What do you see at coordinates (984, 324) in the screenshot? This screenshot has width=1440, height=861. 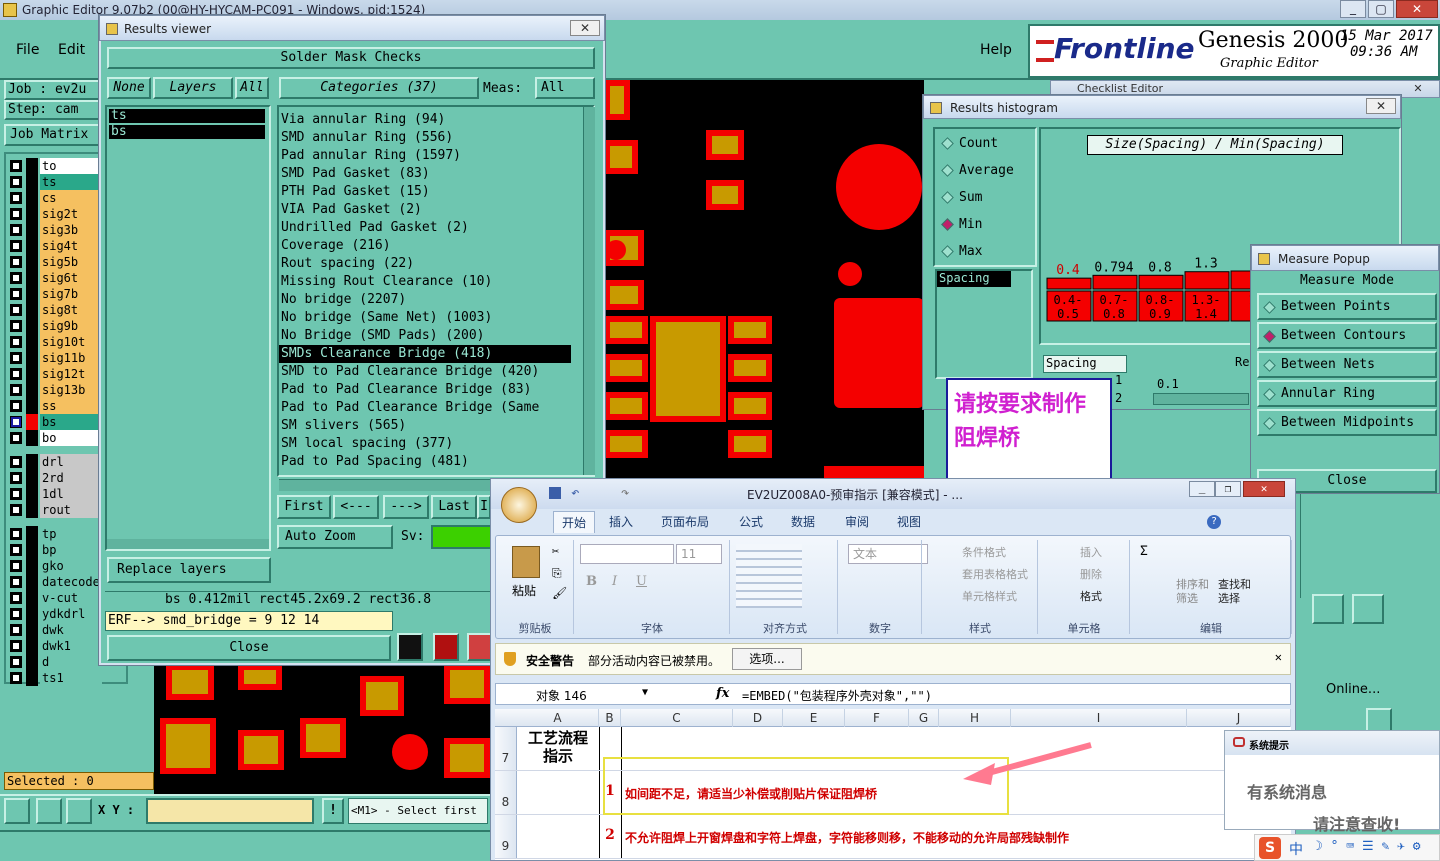 I see `spacing-listbox` at bounding box center [984, 324].